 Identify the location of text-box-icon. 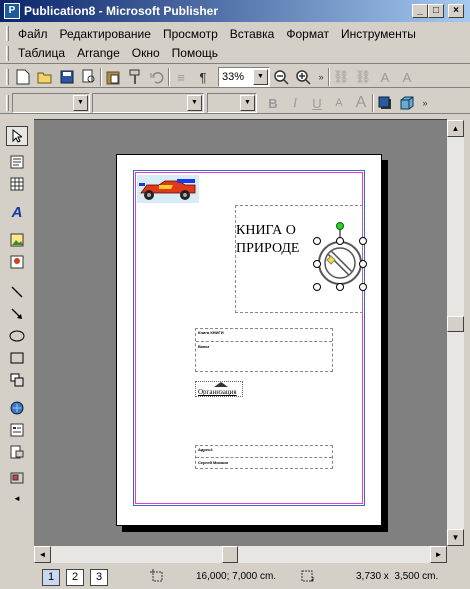
(17, 162).